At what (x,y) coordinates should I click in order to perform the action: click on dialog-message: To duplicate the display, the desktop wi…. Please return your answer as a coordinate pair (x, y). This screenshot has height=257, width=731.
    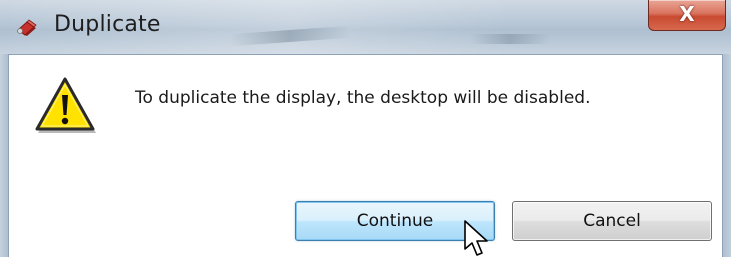
    Looking at the image, I should click on (363, 98).